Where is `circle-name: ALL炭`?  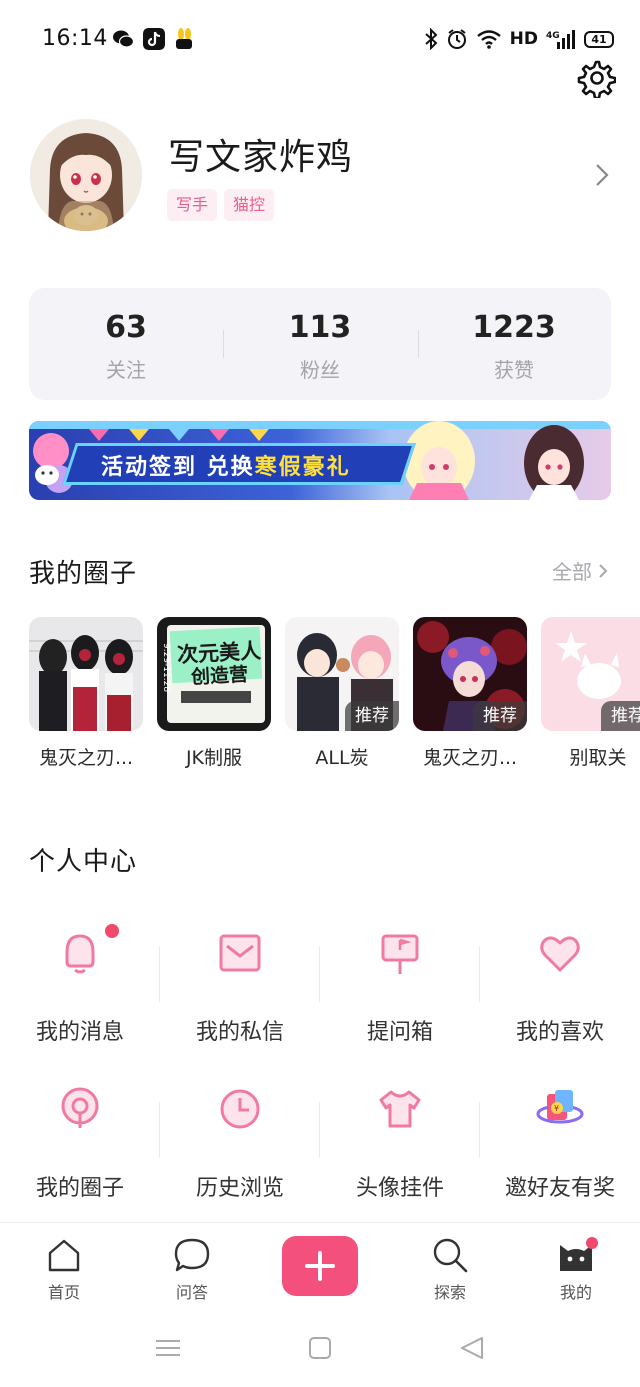 circle-name: ALL炭 is located at coordinates (342, 758).